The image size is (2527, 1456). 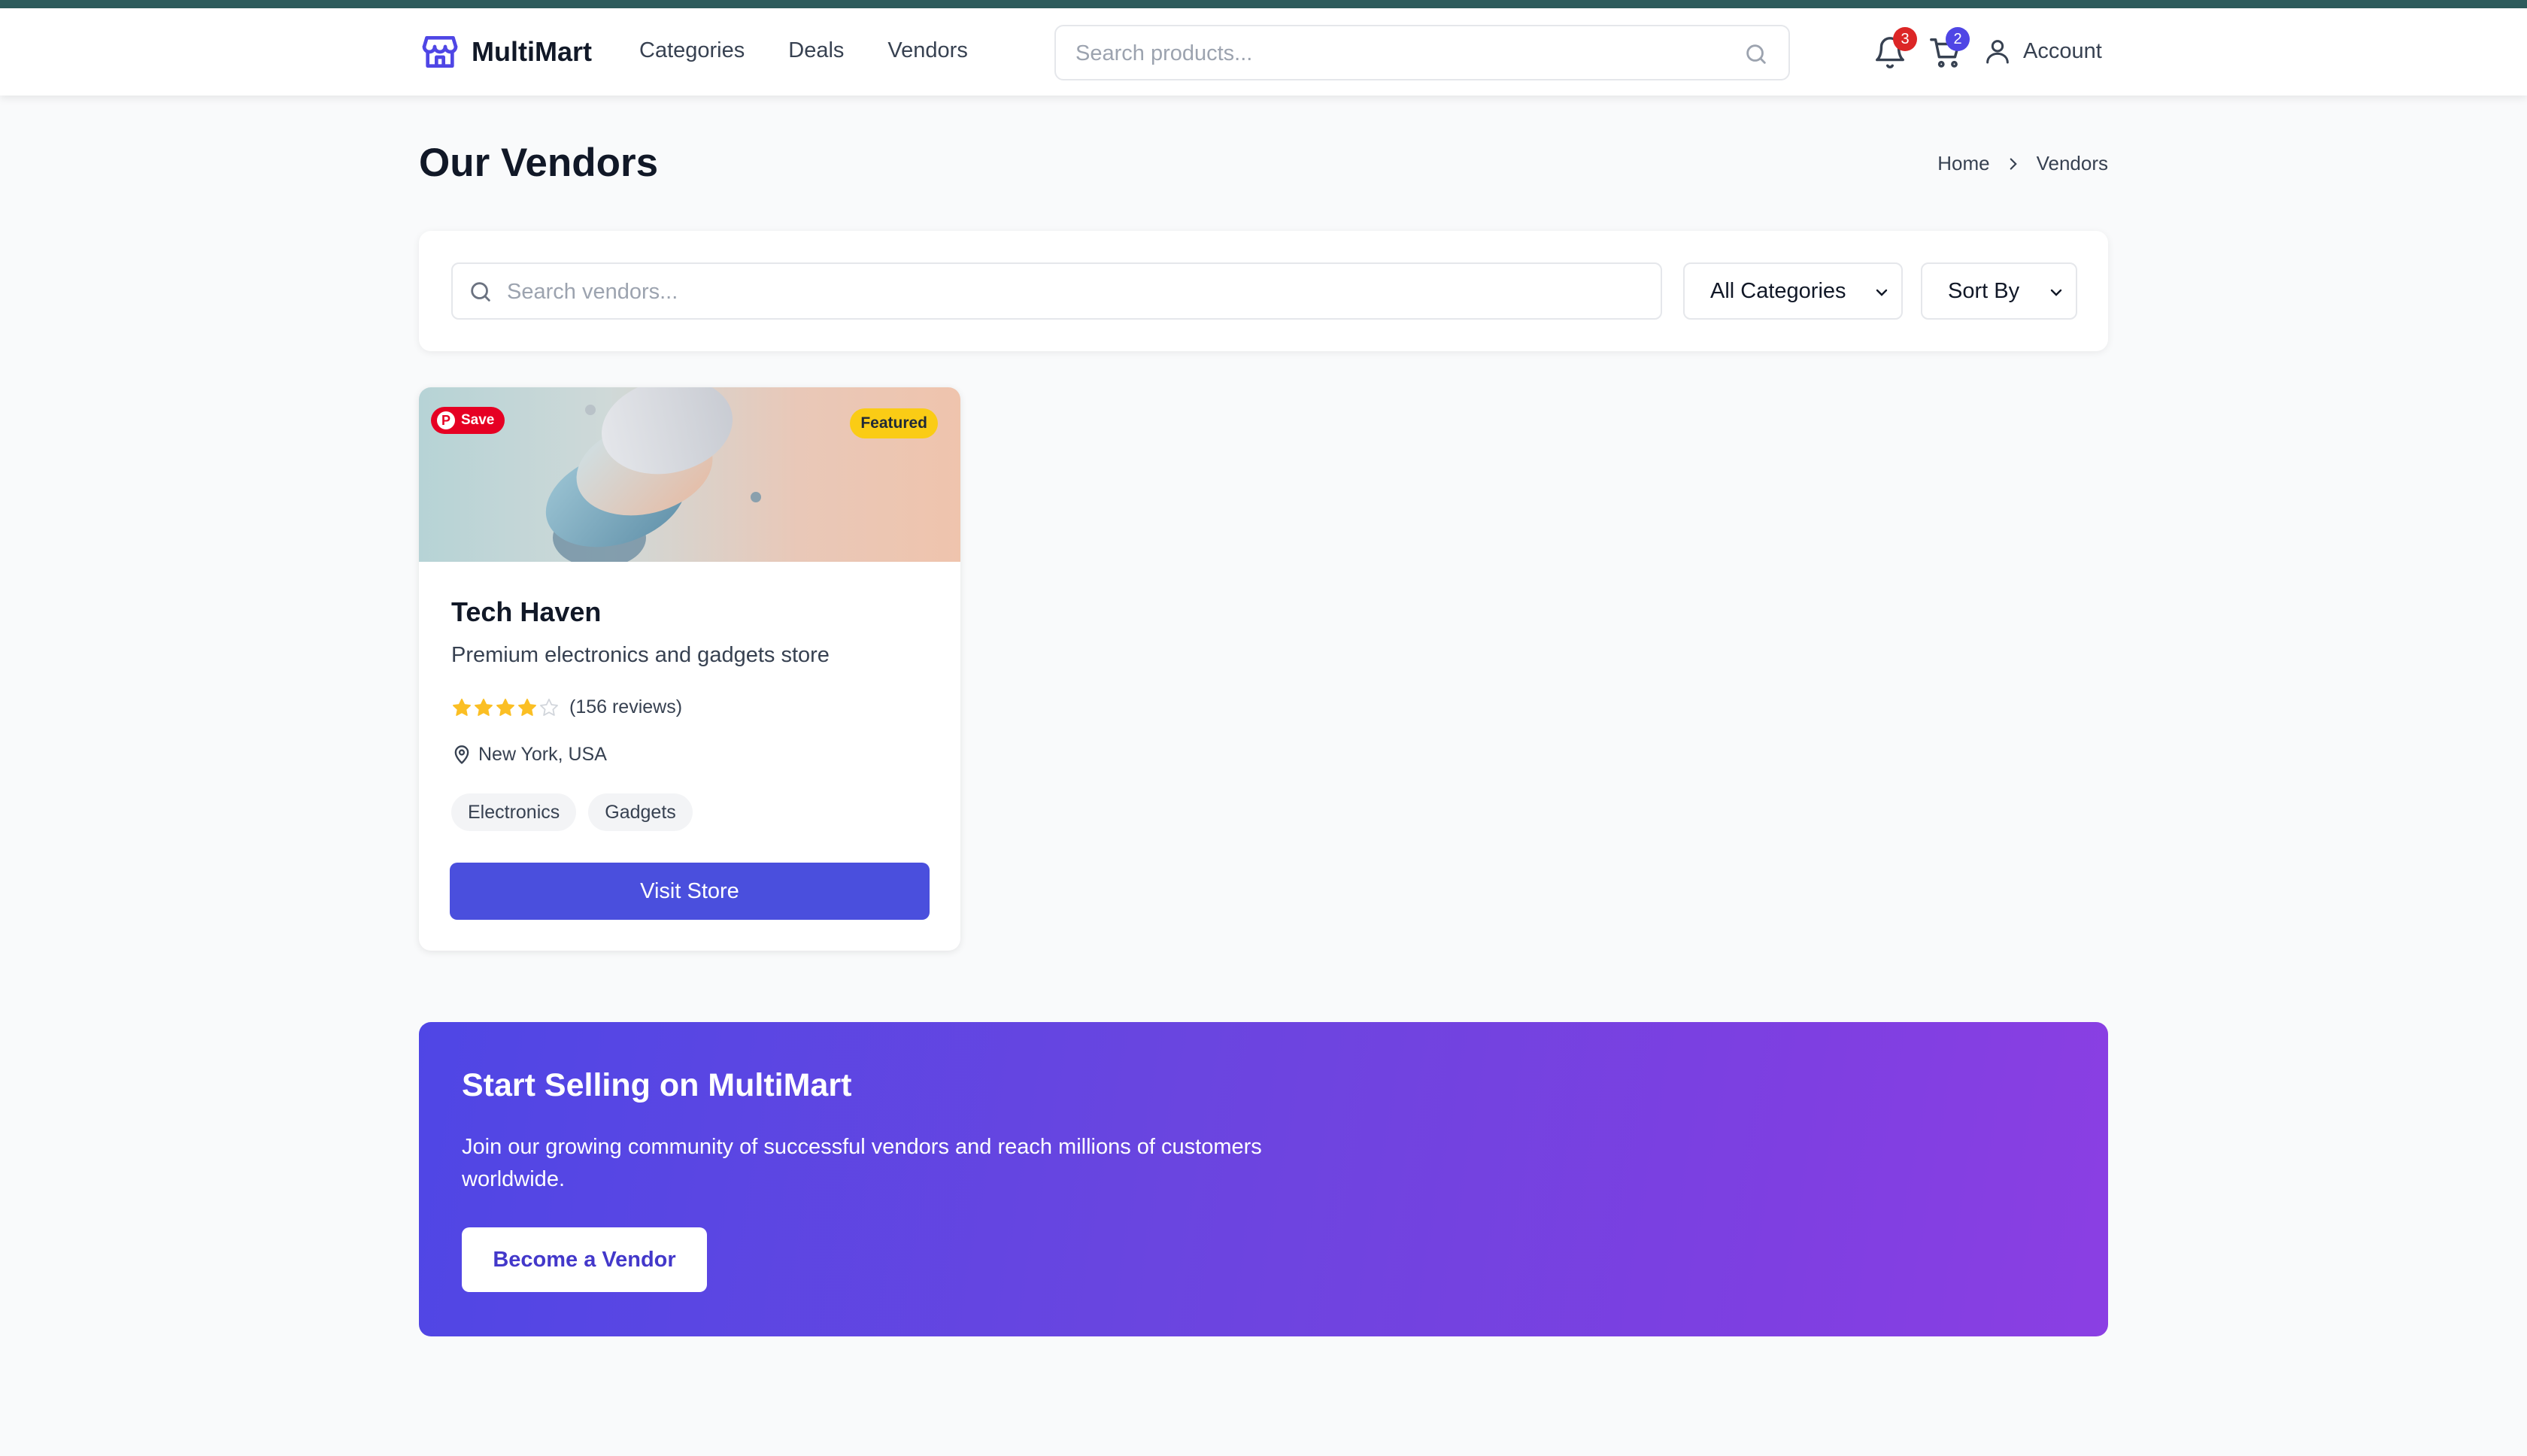 I want to click on notifications-button: 3, so click(x=1895, y=49).